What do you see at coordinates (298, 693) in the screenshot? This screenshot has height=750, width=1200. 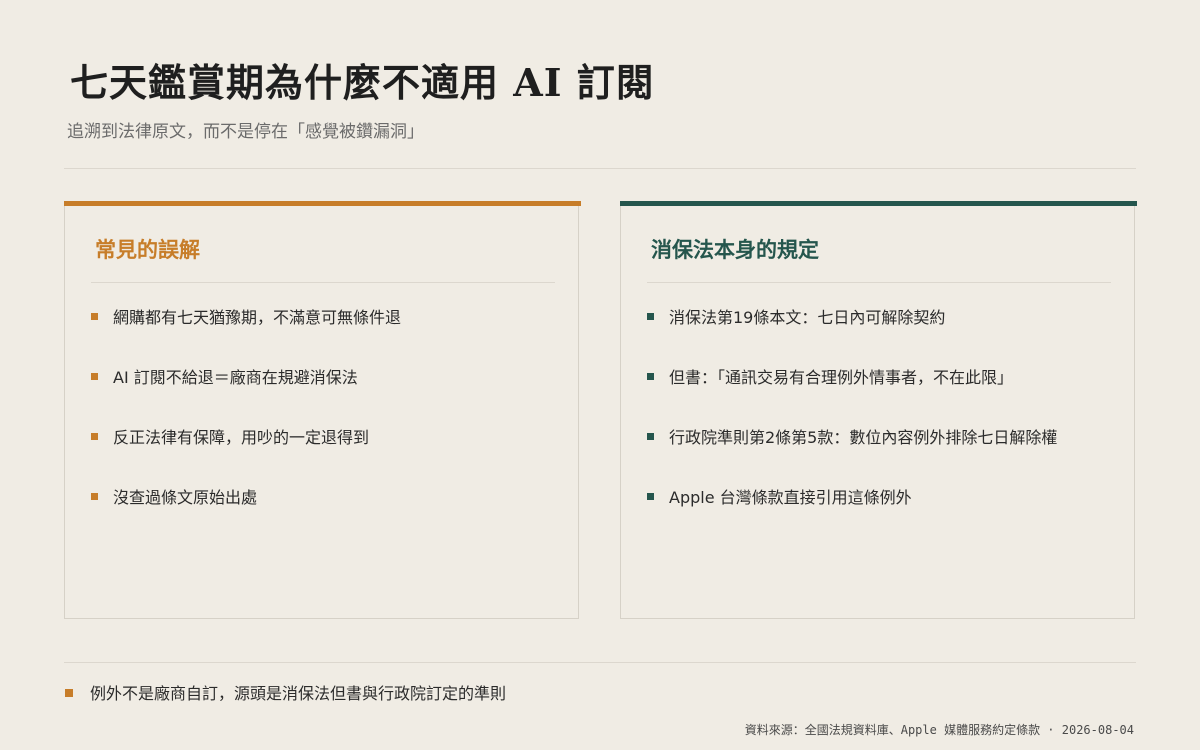 I see `footer-note: 例外不是廠商自訂，源頭是消保法但書與行政院訂定的準則` at bounding box center [298, 693].